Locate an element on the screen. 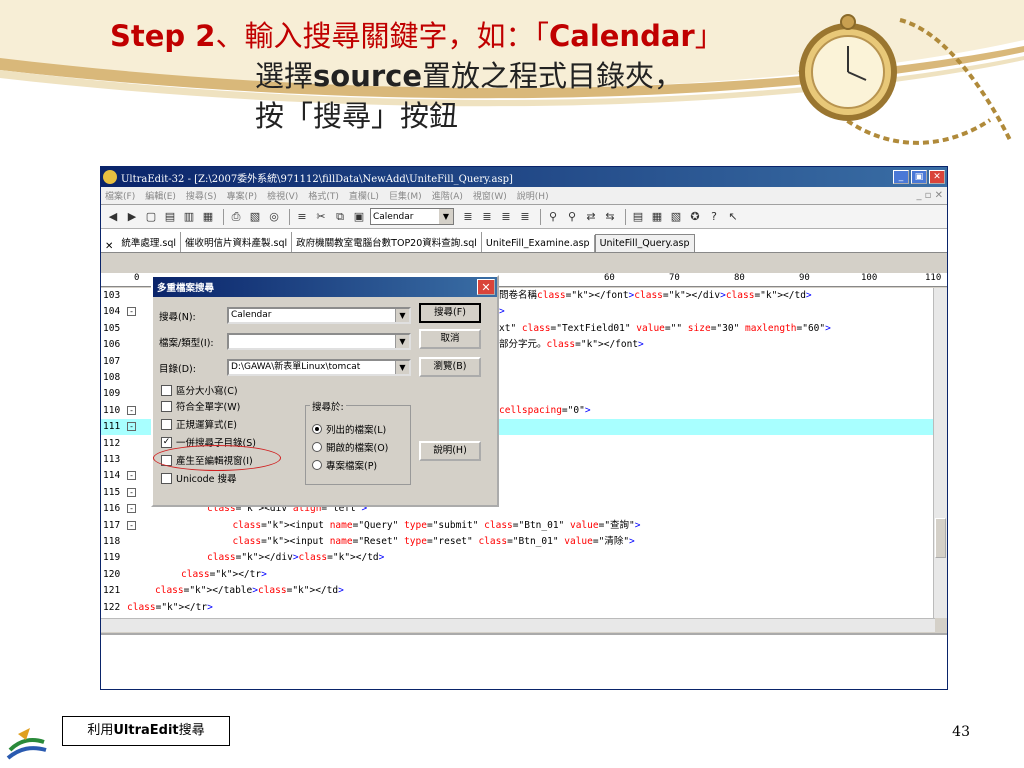 Image resolution: width=1024 pixels, height=768 pixels. help-icon: ? is located at coordinates (714, 217).